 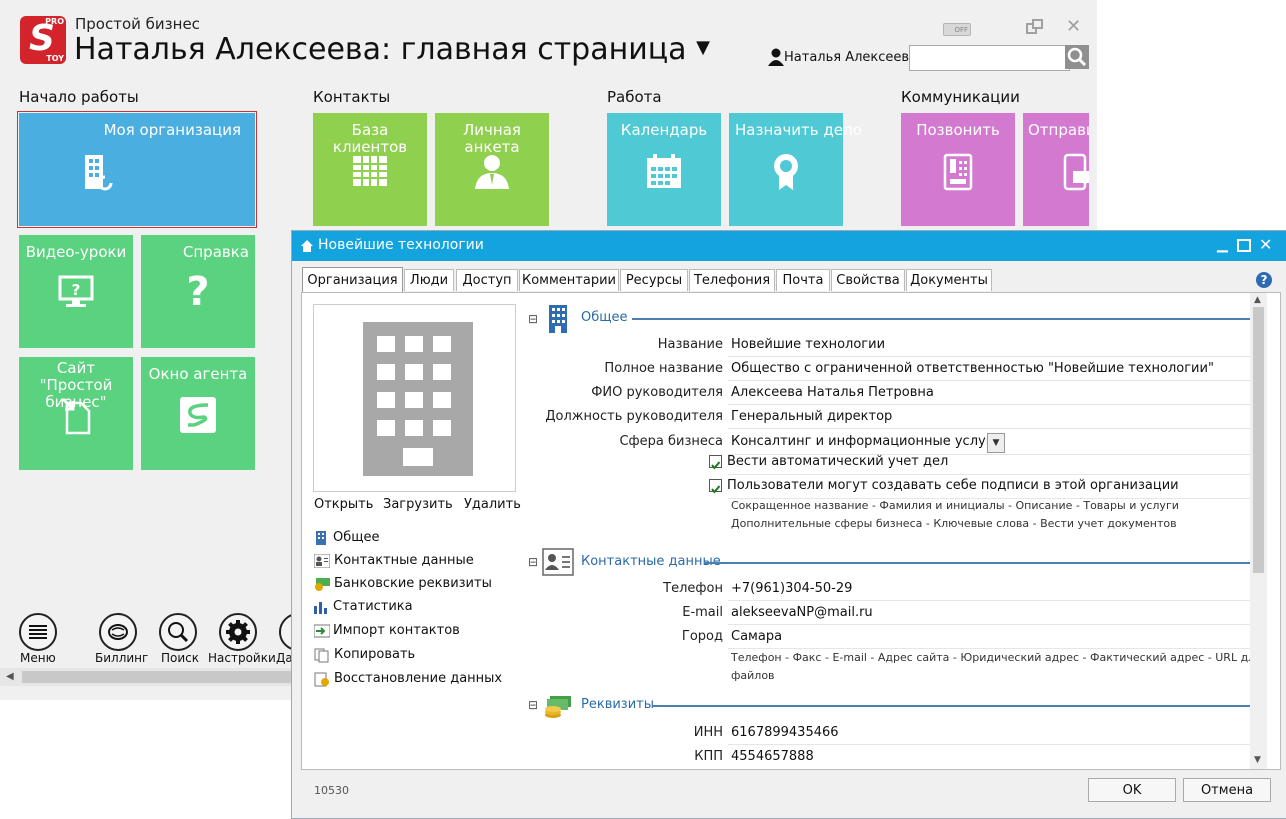 I want to click on section-contacts: Контакты, so click(x=352, y=97).